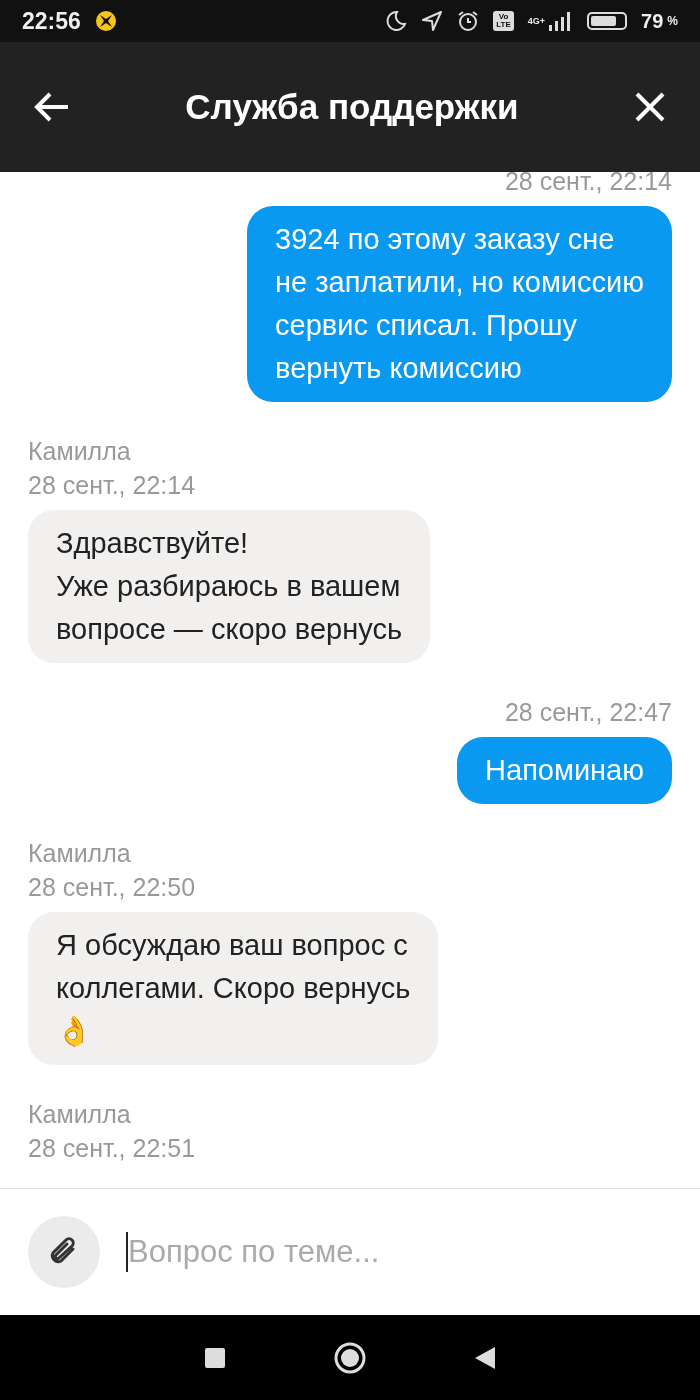 The image size is (700, 1400). I want to click on recents-button, so click(215, 1357).